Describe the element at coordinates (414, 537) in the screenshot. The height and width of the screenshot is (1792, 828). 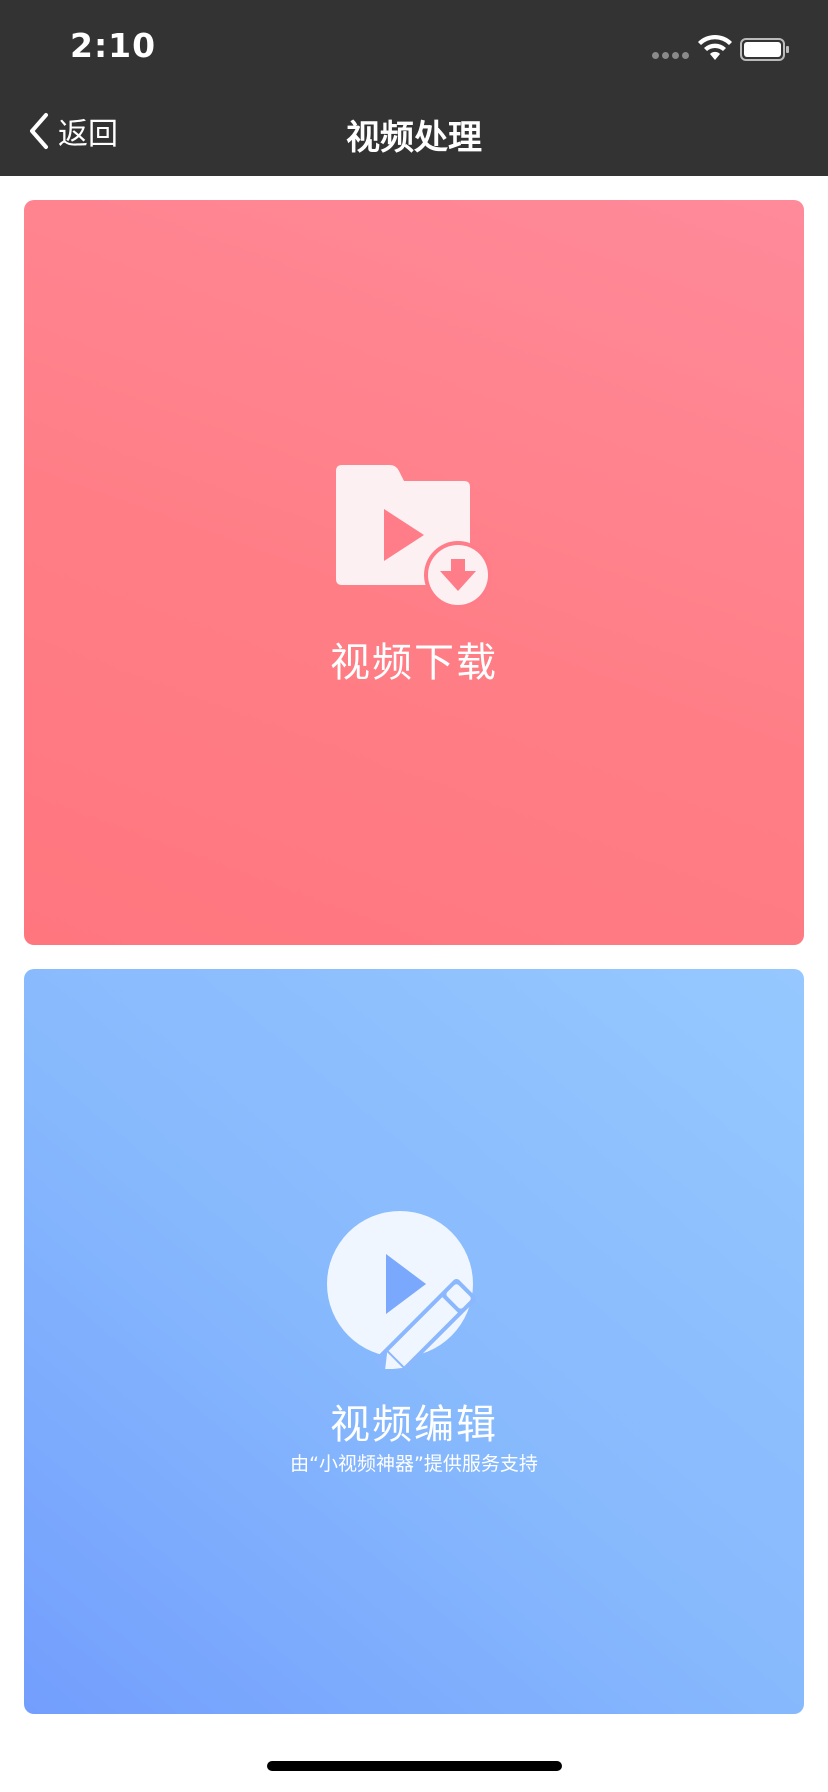
I see `folder-video-download-icon` at that location.